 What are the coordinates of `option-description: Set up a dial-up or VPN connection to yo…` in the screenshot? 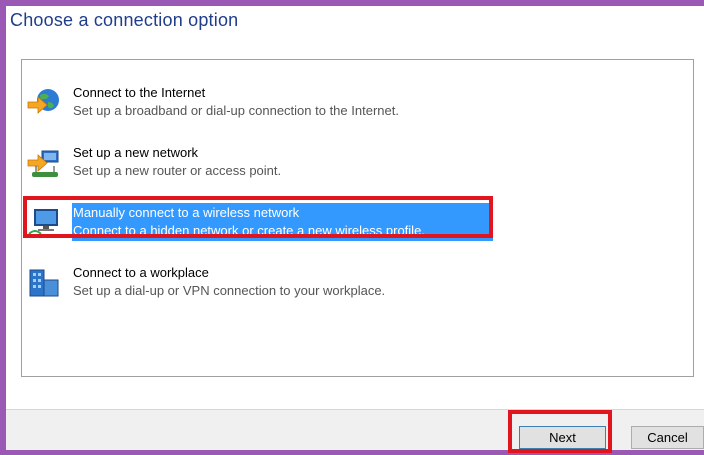 It's located at (229, 290).